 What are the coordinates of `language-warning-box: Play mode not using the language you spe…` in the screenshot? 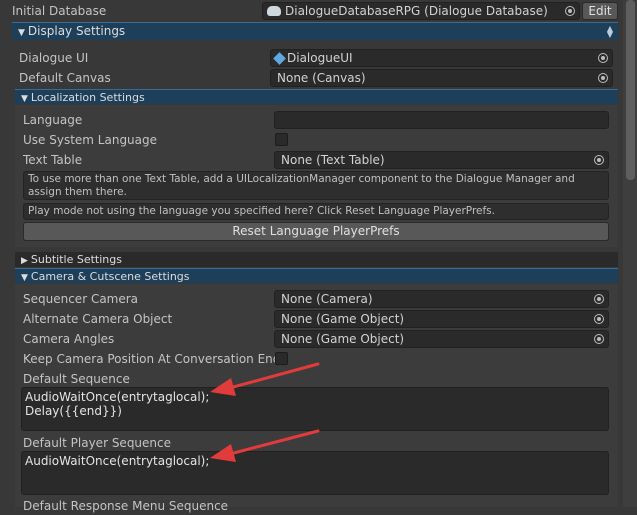 It's located at (316, 211).